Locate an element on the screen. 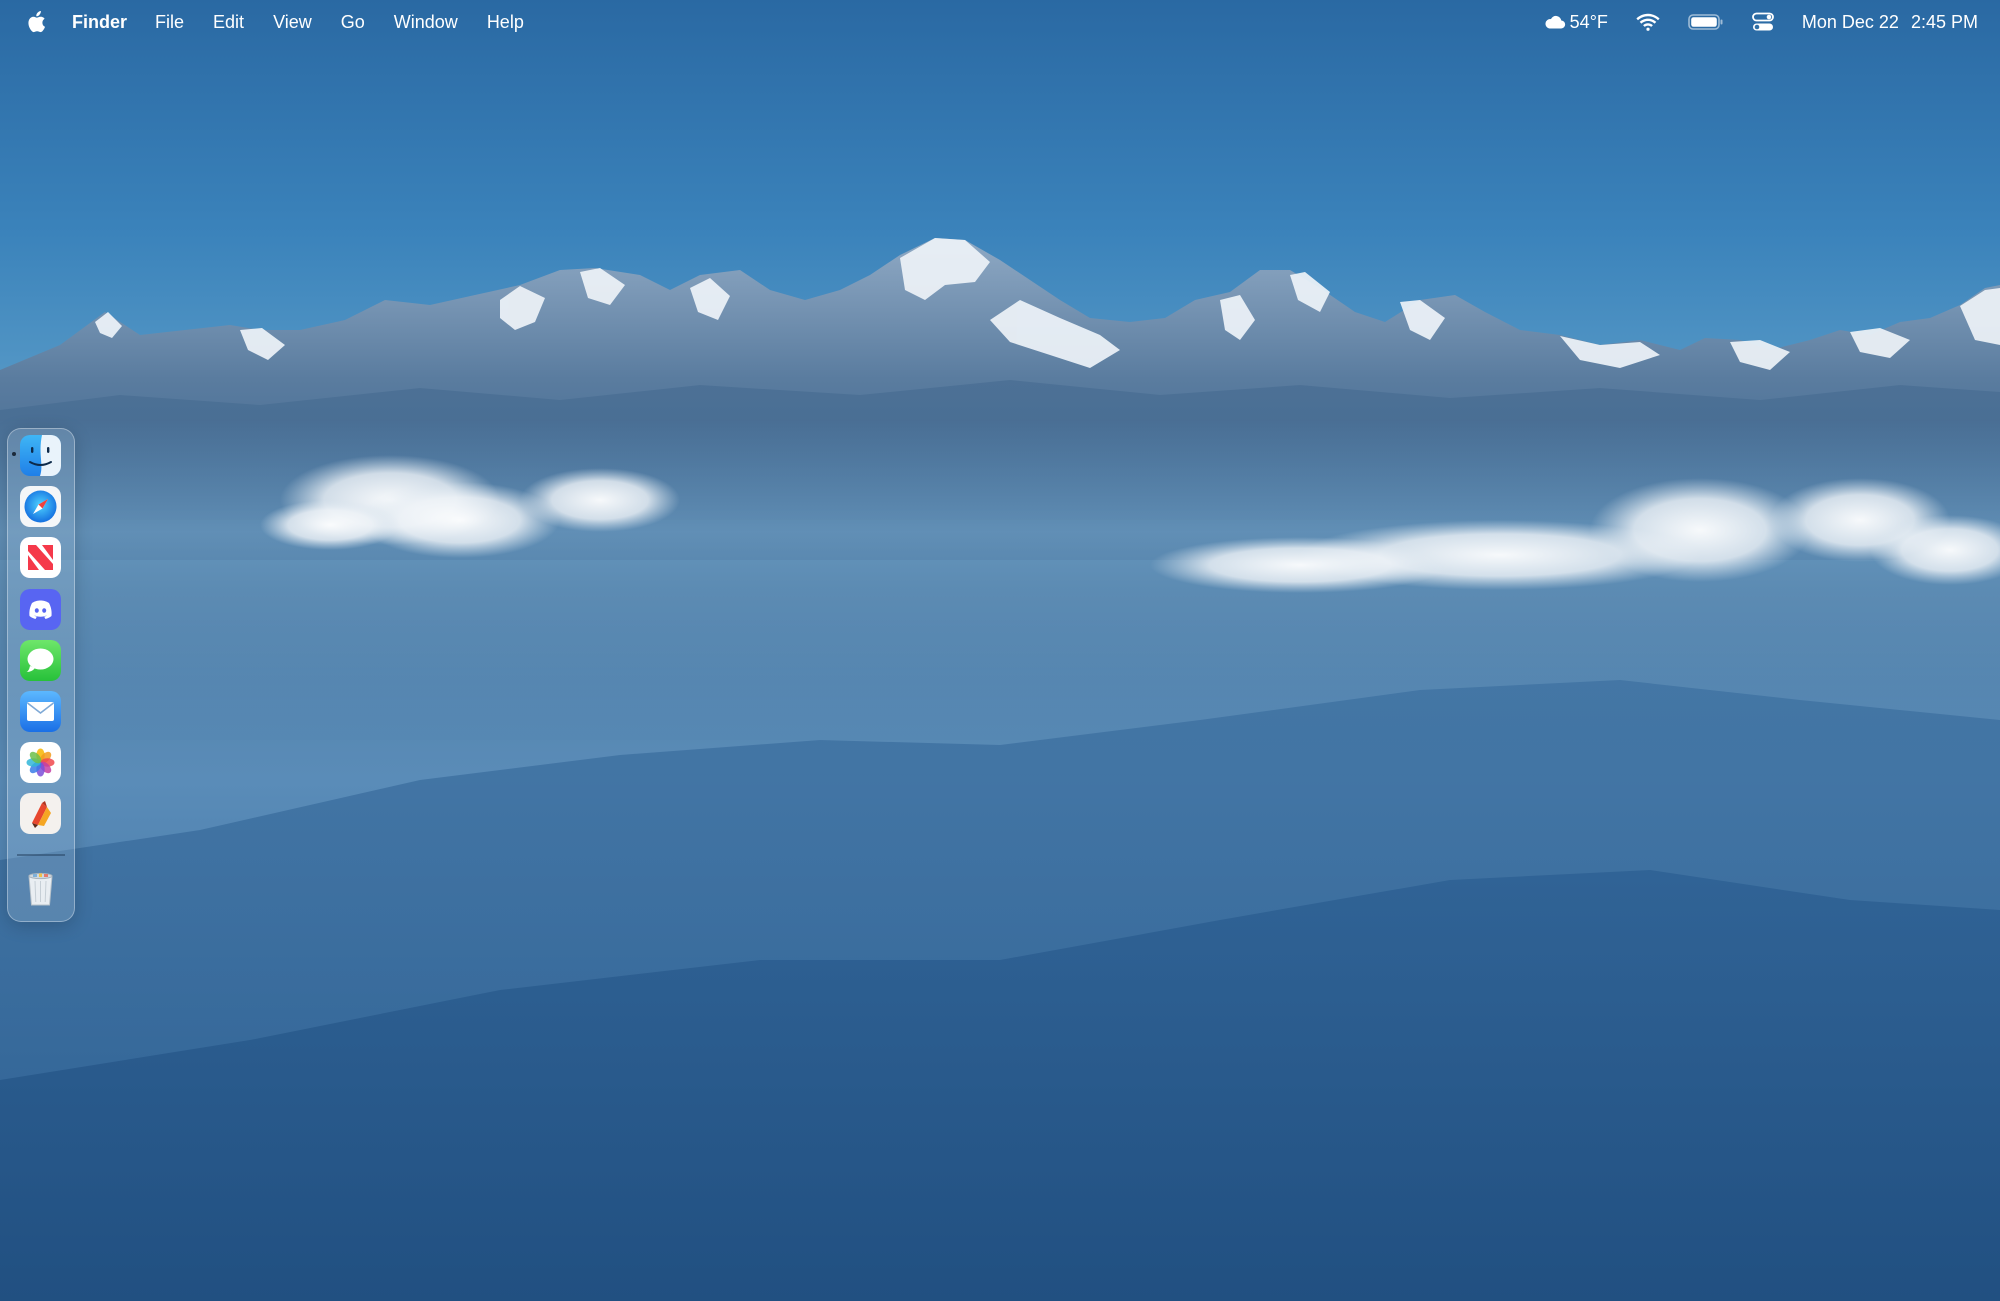  dock-photos-icon is located at coordinates (40, 762).